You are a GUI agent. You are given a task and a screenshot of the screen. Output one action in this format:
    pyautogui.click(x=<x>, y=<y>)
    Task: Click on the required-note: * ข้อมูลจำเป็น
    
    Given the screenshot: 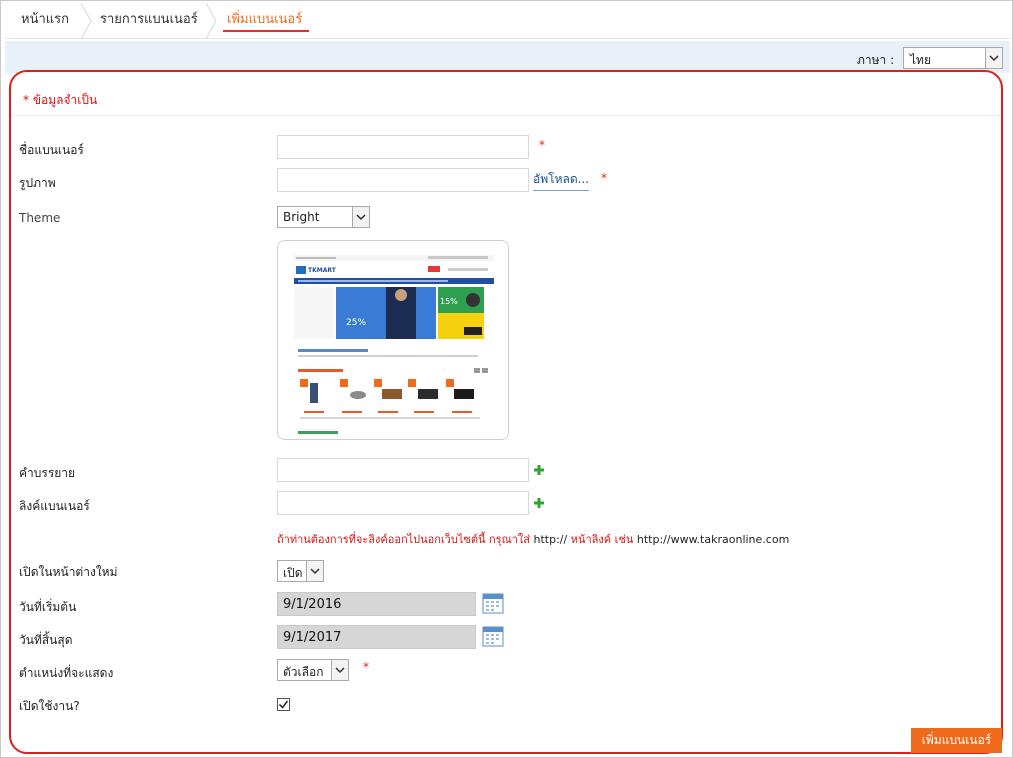 What is the action you would take?
    pyautogui.click(x=60, y=100)
    